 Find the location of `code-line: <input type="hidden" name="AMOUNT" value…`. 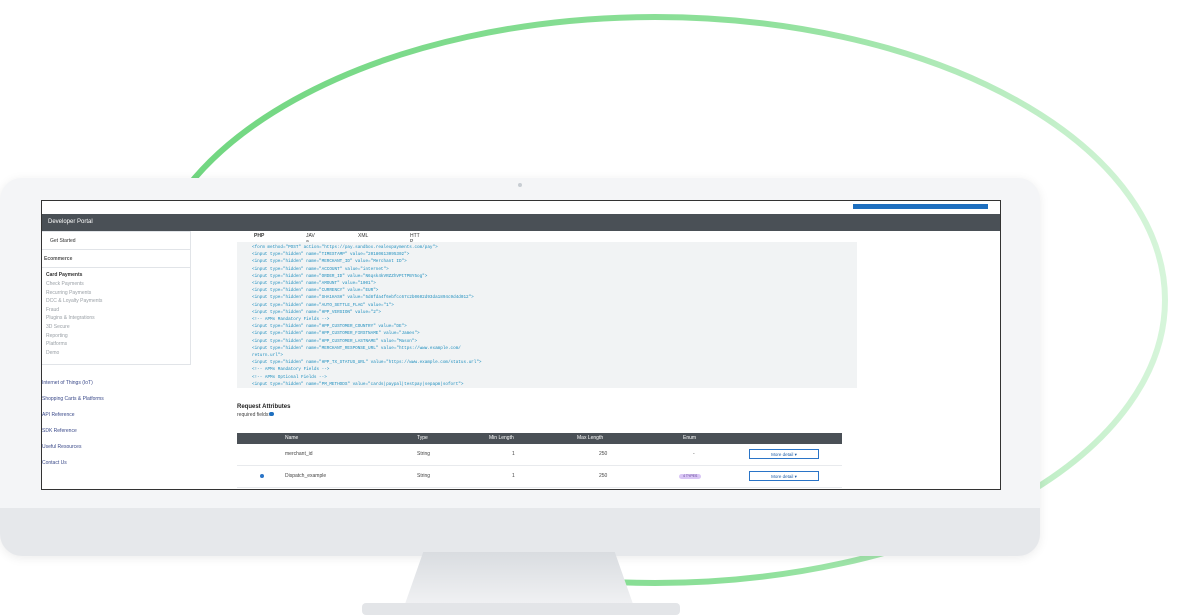

code-line: <input type="hidden" name="AMOUNT" value… is located at coordinates (314, 284).